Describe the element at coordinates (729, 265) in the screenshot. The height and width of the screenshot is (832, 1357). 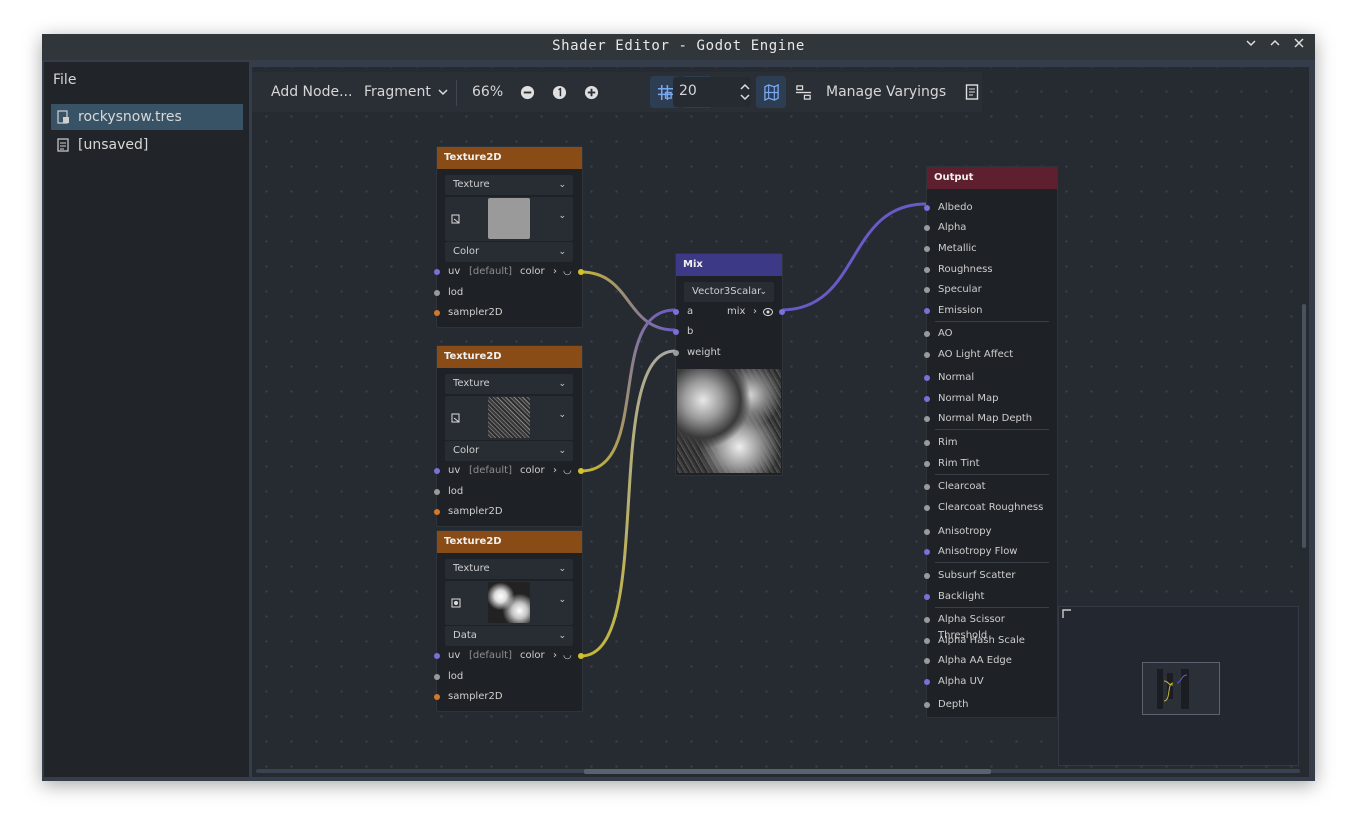
I see `node-title: Mix` at that location.